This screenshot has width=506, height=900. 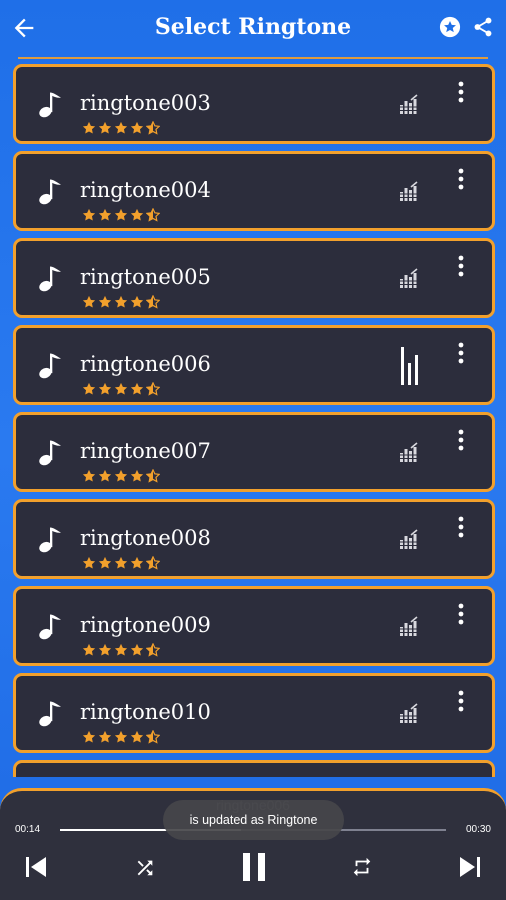 What do you see at coordinates (145, 277) in the screenshot?
I see `ringtone-name: ringtone005` at bounding box center [145, 277].